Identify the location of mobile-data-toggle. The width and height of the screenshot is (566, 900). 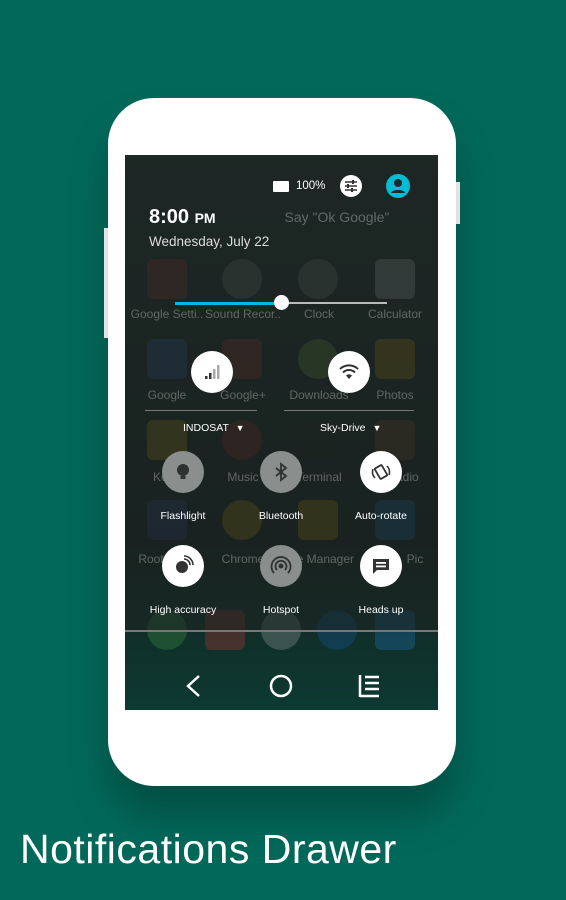
(212, 372).